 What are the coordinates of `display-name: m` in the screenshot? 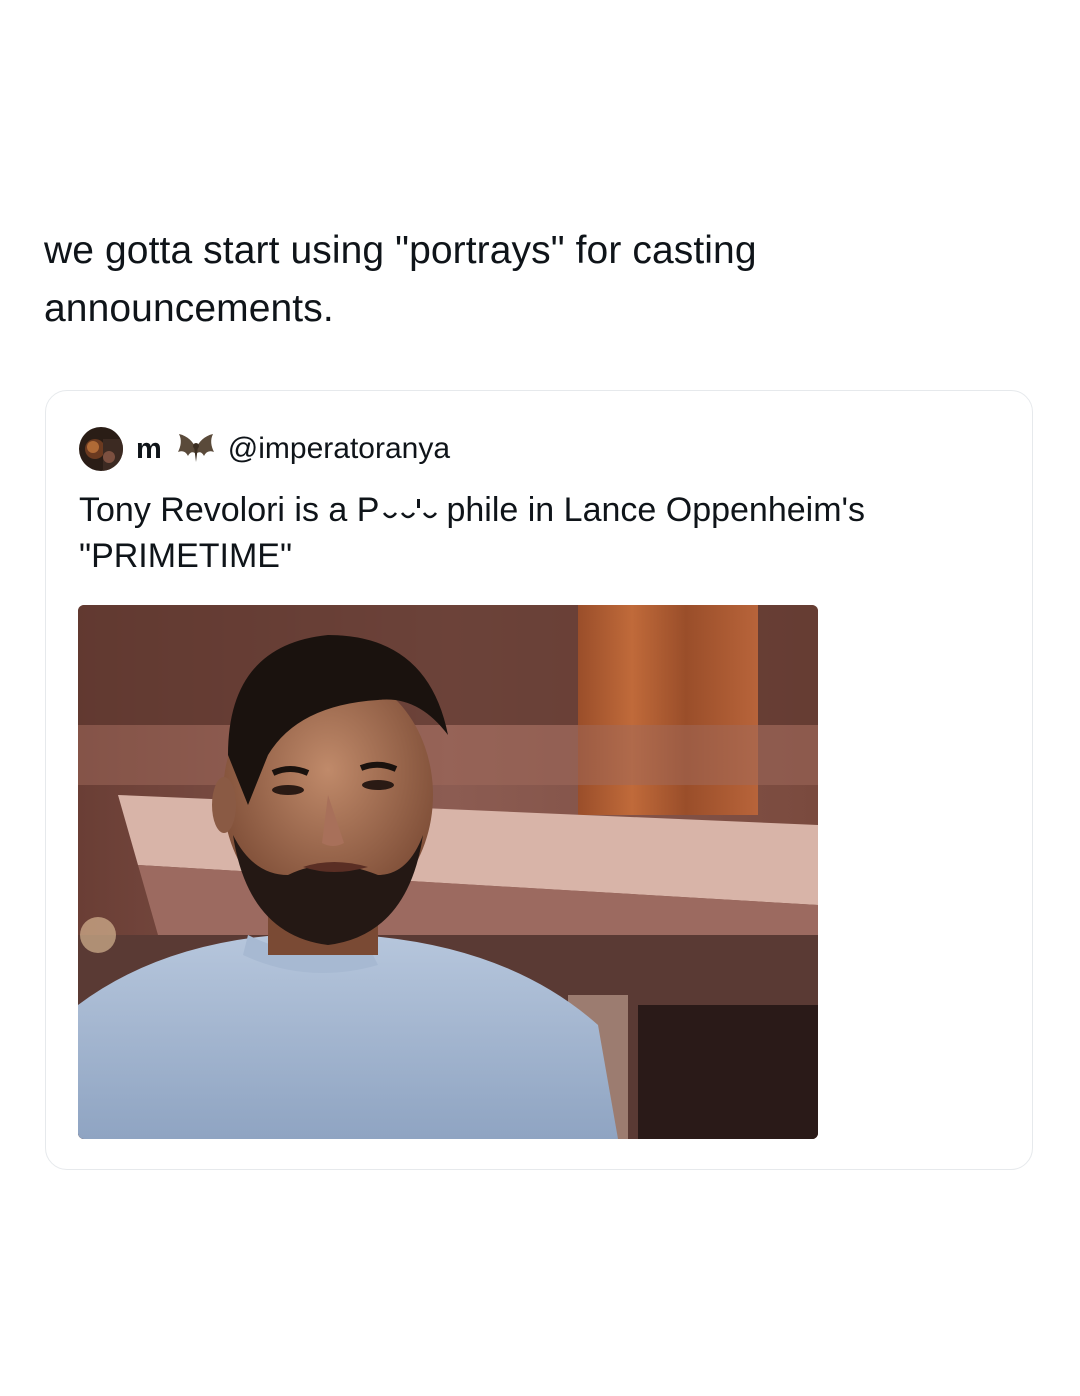 It's located at (149, 449).